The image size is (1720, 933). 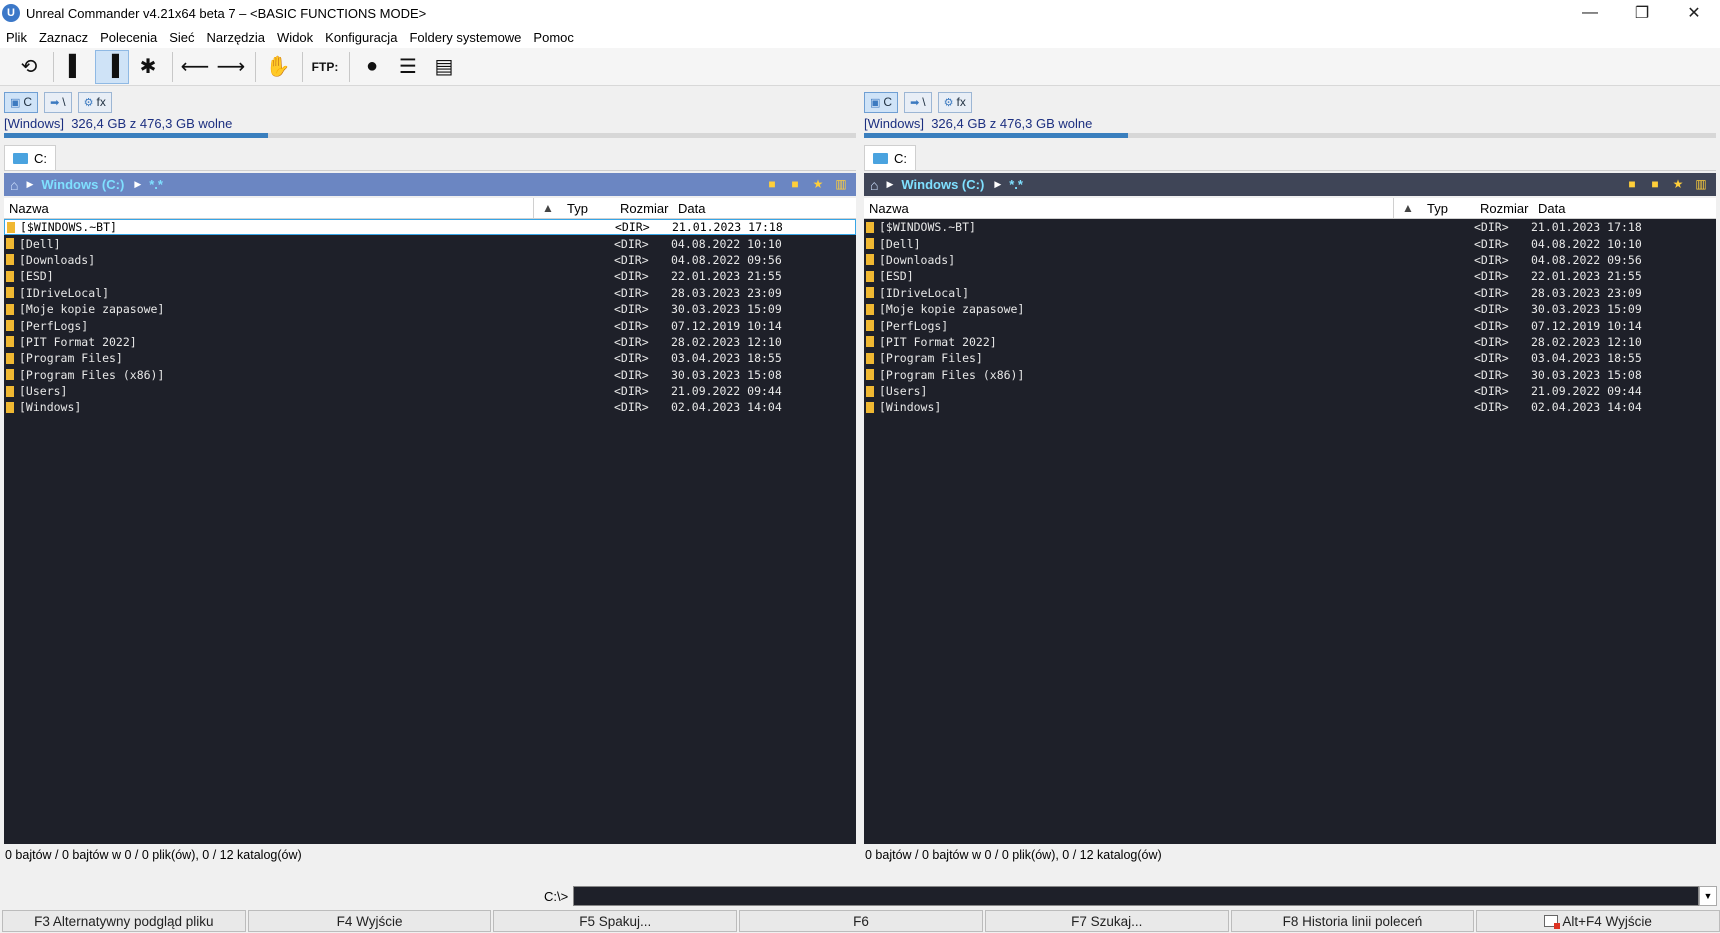 What do you see at coordinates (11, 13) in the screenshot?
I see `app-logo-icon: U` at bounding box center [11, 13].